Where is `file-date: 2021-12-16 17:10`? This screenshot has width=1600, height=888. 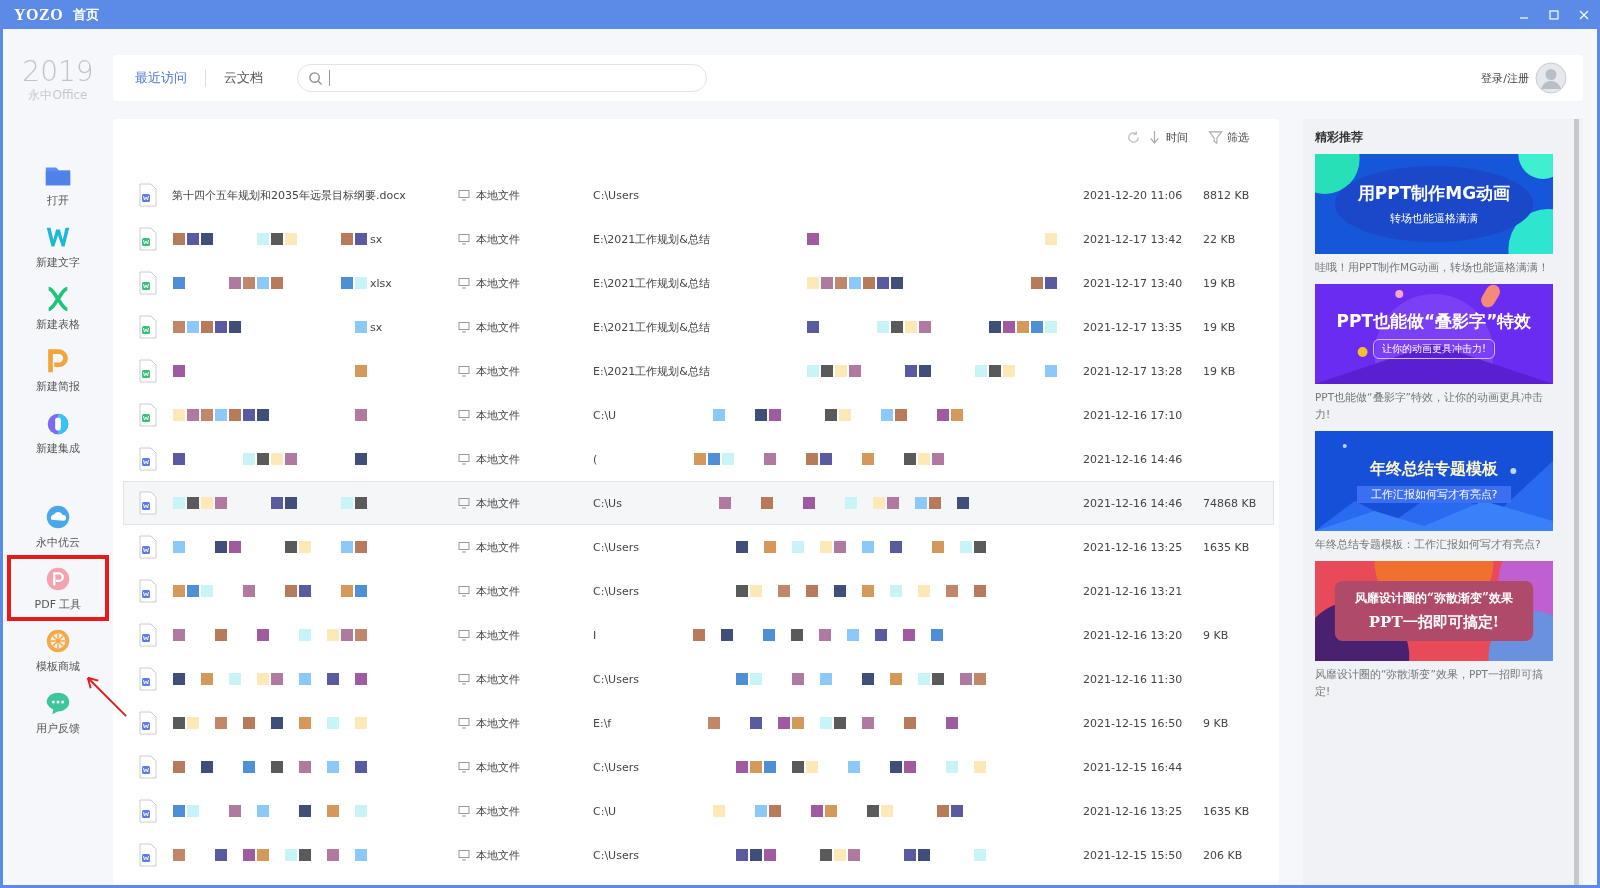
file-date: 2021-12-16 17:10 is located at coordinates (1133, 415).